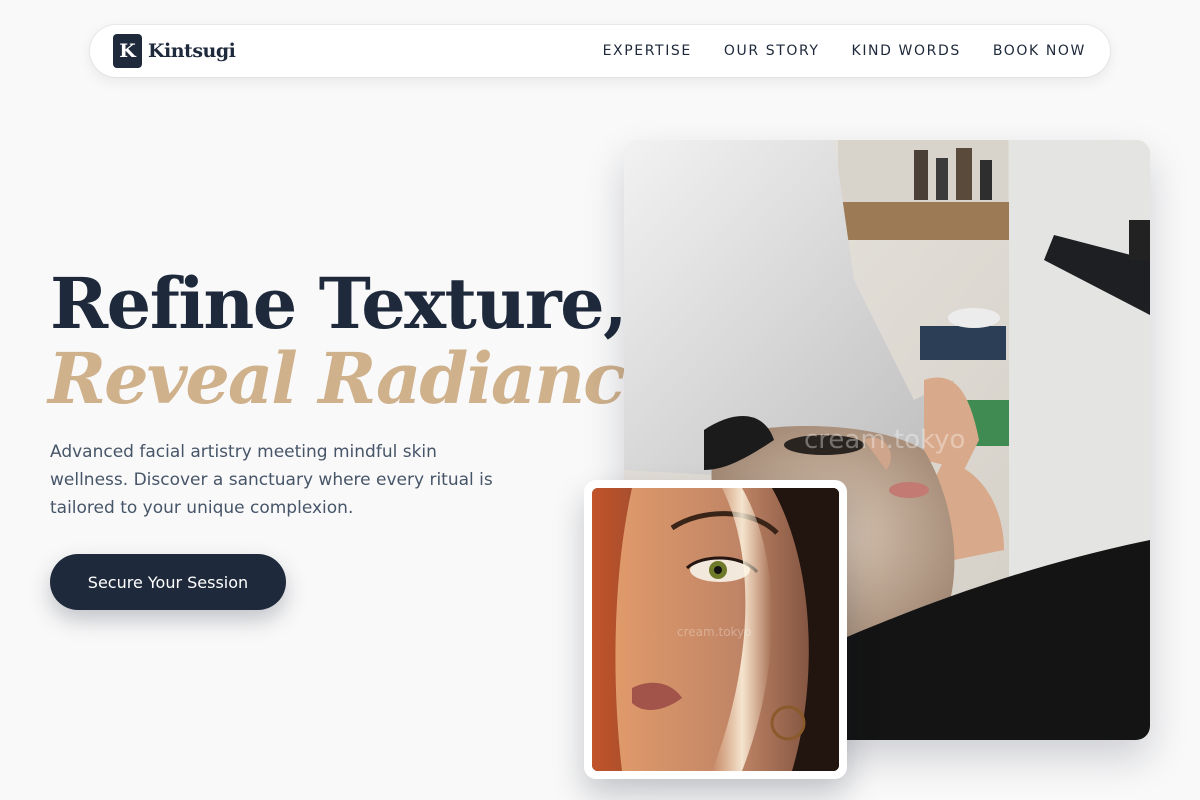 The height and width of the screenshot is (800, 1200). I want to click on portrait-watermark: cream.tokyo, so click(714, 632).